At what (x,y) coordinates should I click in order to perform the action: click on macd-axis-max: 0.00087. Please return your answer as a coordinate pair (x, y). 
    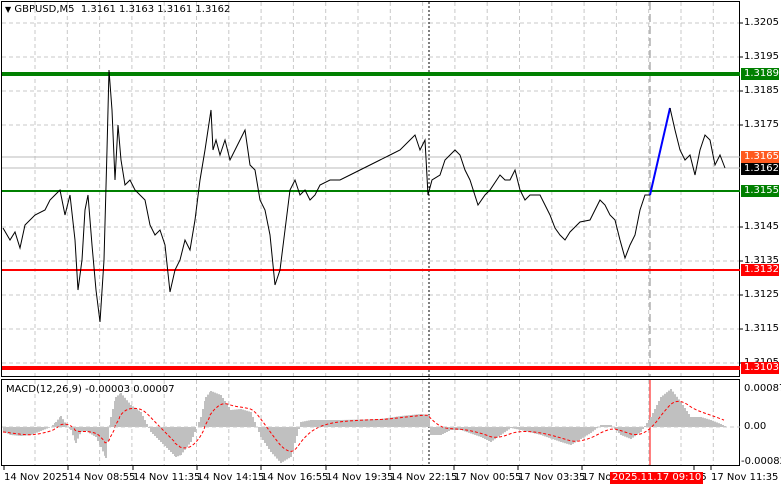
    Looking at the image, I should click on (762, 388).